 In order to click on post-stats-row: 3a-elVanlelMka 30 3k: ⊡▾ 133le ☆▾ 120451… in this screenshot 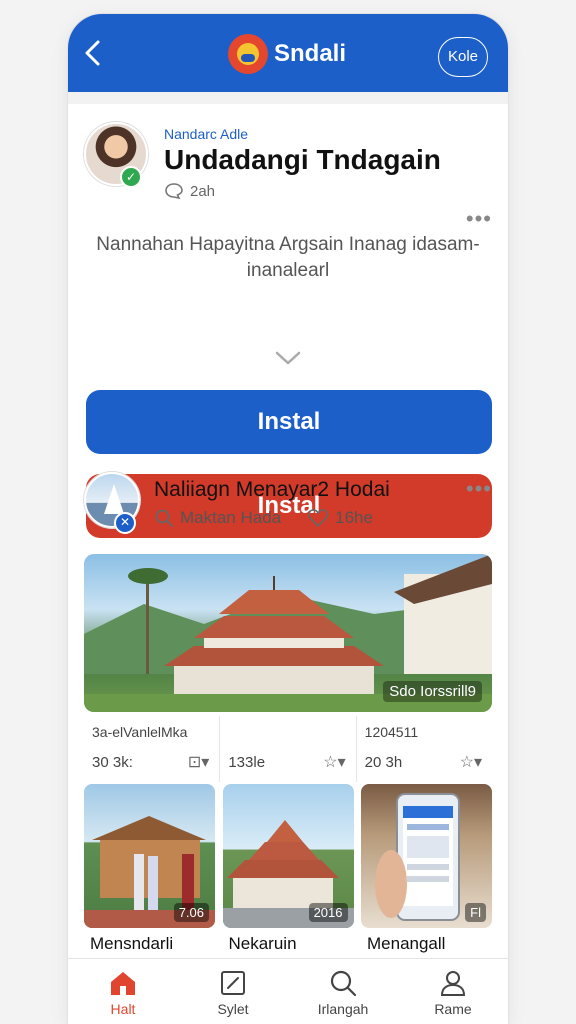, I will do `click(288, 749)`.